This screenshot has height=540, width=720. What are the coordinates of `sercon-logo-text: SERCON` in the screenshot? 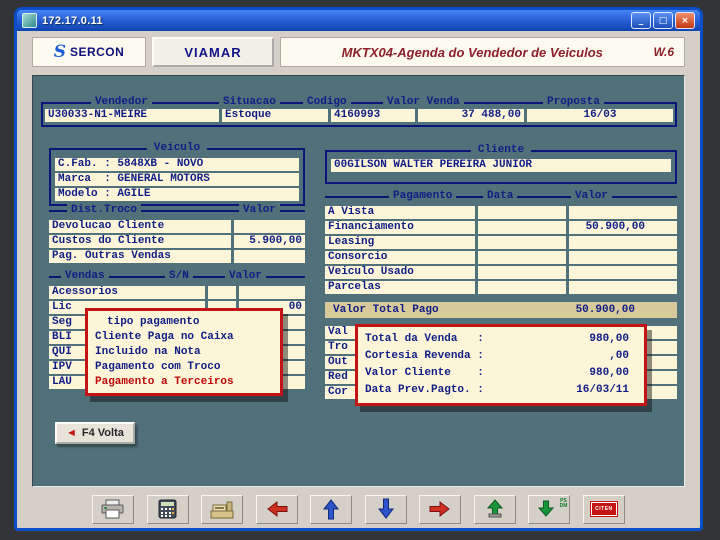 It's located at (97, 52).